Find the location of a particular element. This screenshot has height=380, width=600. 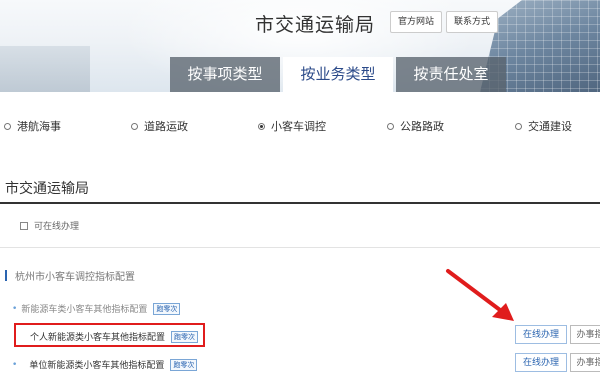

radio-highway-admin: 公路路政 is located at coordinates (415, 126).